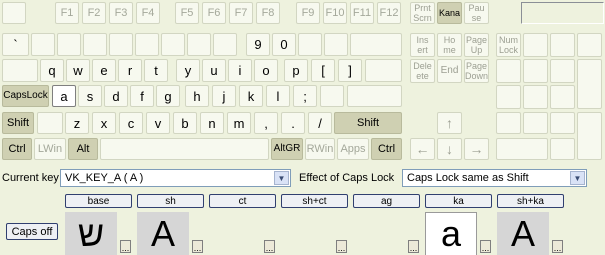 Image resolution: width=605 pixels, height=255 pixels. Describe the element at coordinates (305, 96) in the screenshot. I see `key-semicolon: ;` at that location.